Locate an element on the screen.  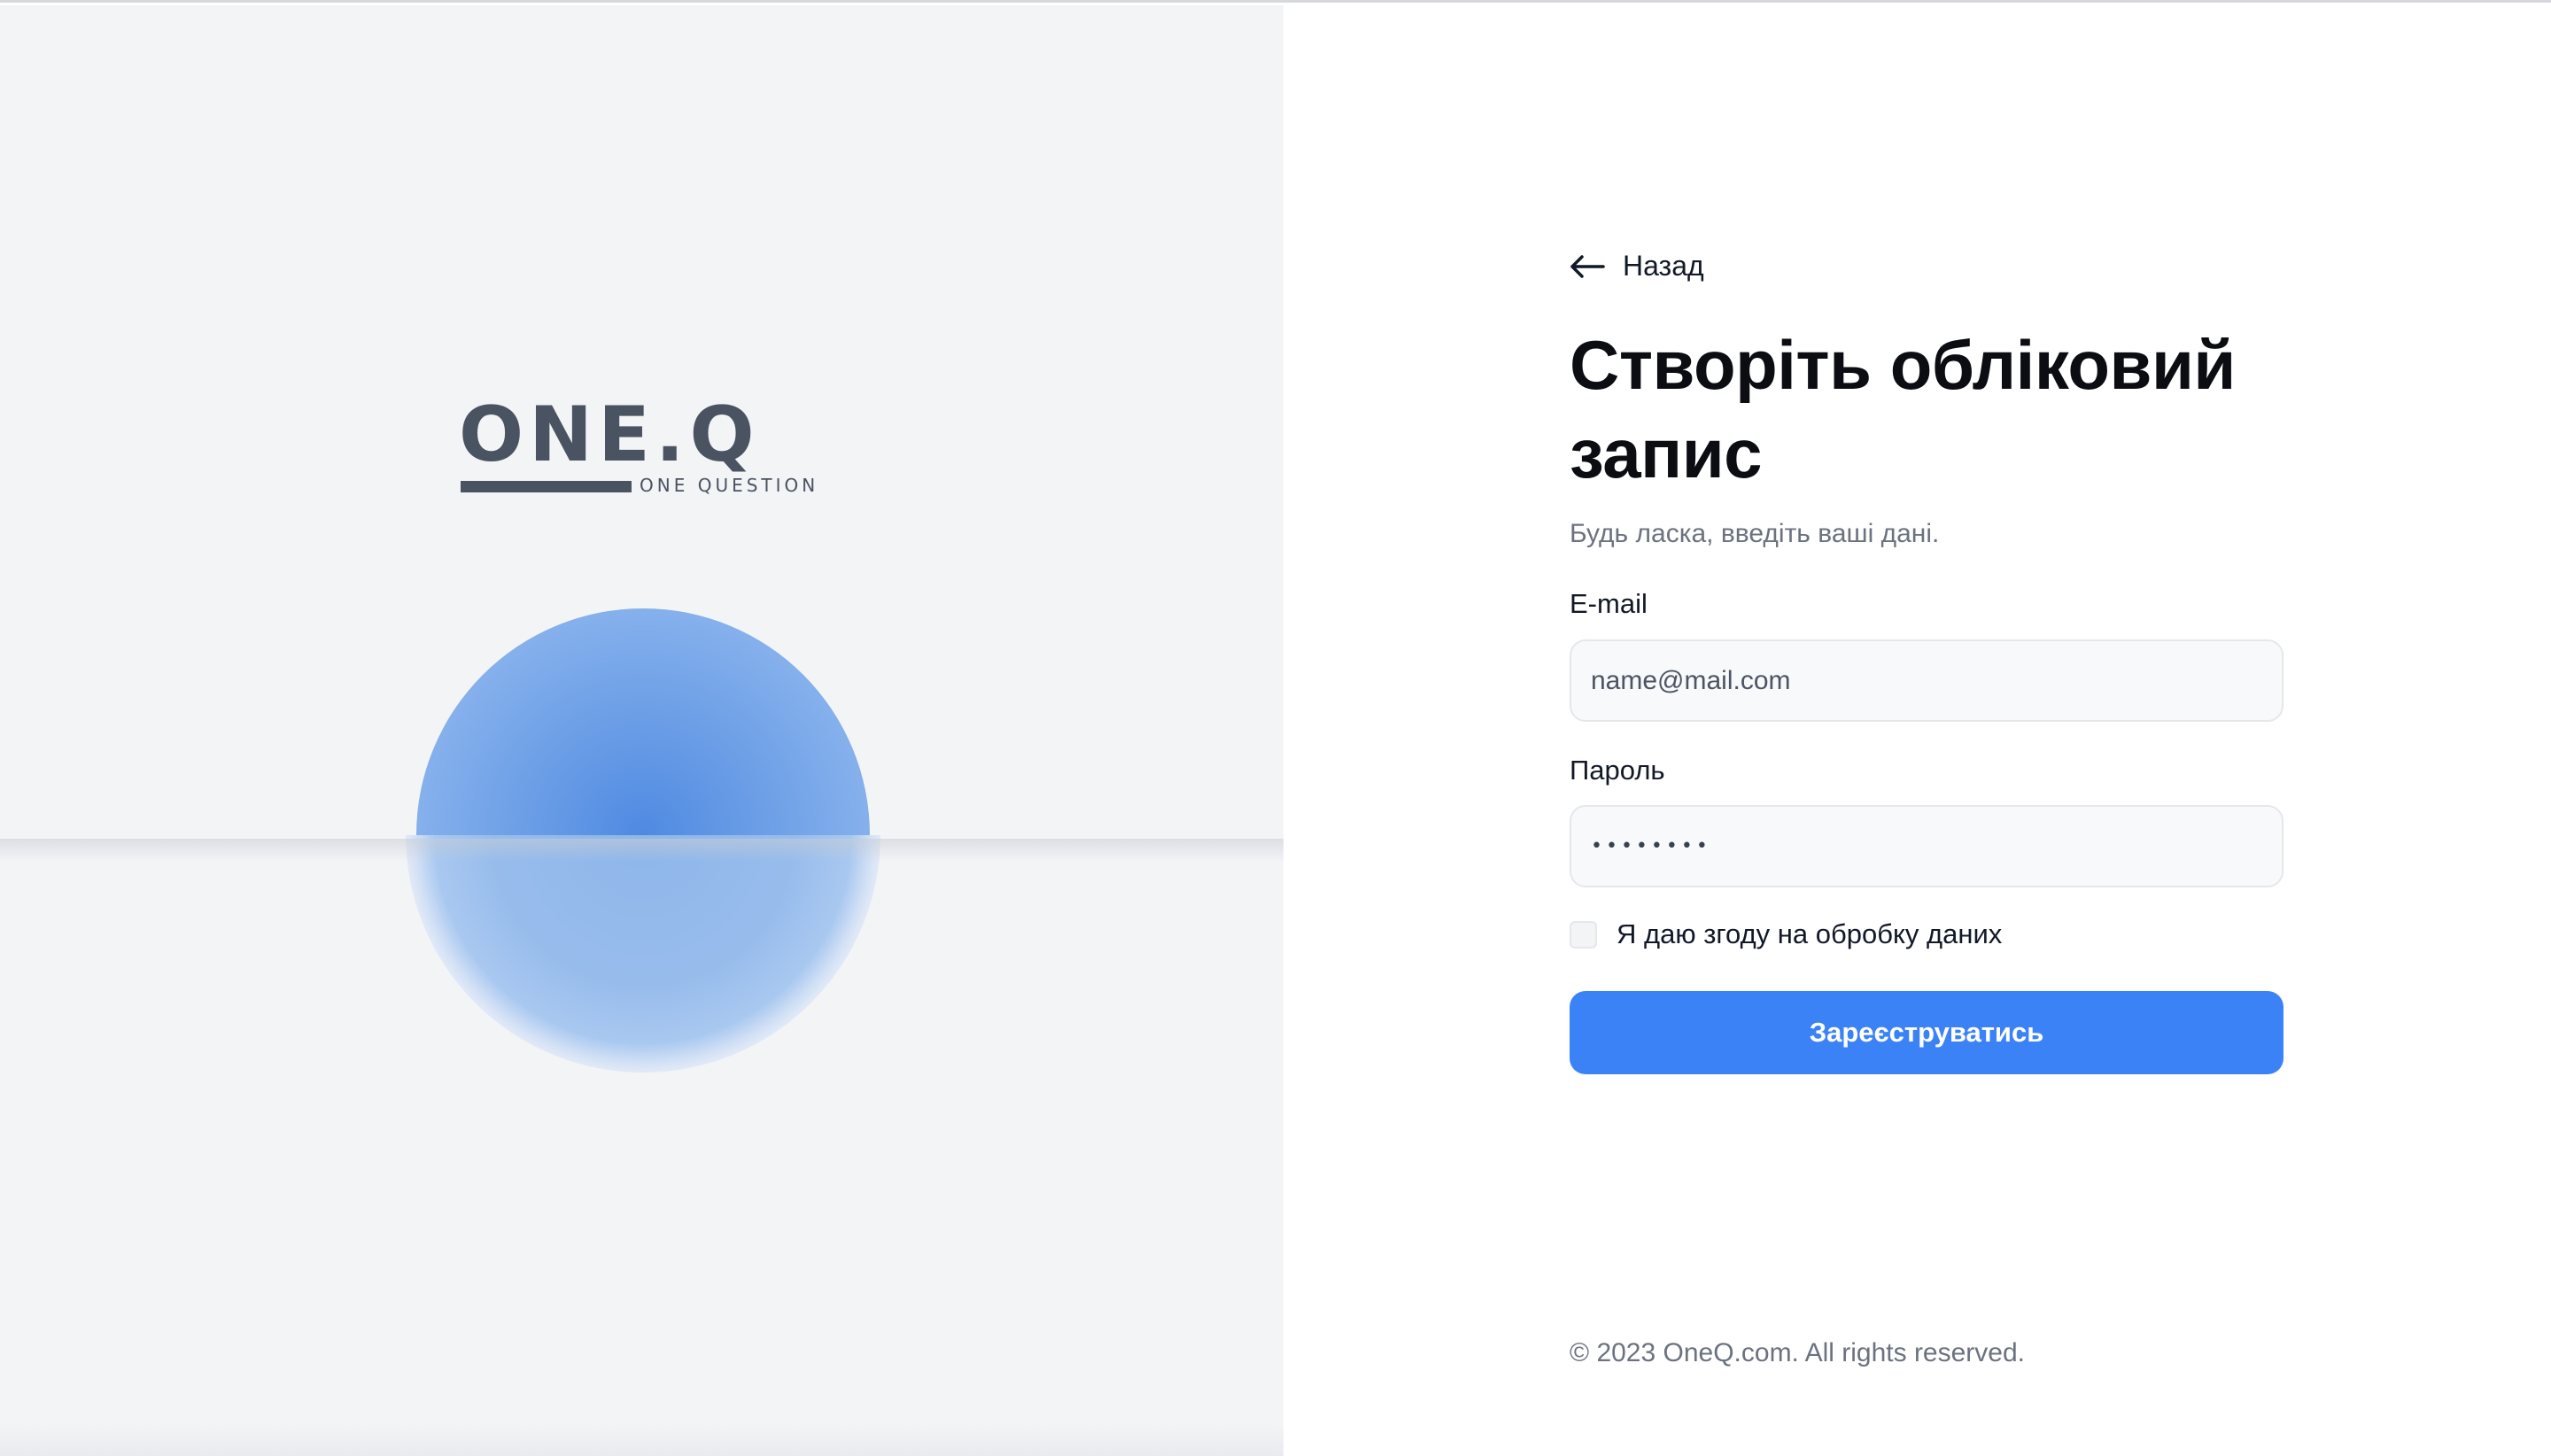
email-label: E-mail is located at coordinates (1609, 603).